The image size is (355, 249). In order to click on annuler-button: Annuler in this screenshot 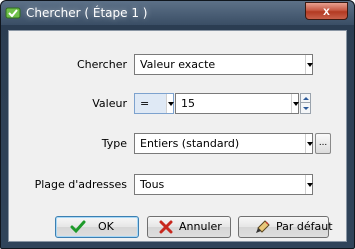, I will do `click(189, 227)`.